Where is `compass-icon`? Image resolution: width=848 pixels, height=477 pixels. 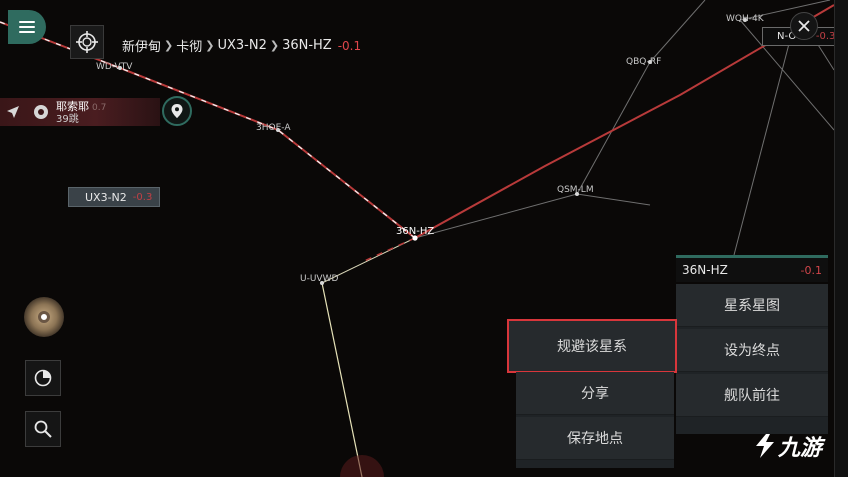 compass-icon is located at coordinates (44, 317).